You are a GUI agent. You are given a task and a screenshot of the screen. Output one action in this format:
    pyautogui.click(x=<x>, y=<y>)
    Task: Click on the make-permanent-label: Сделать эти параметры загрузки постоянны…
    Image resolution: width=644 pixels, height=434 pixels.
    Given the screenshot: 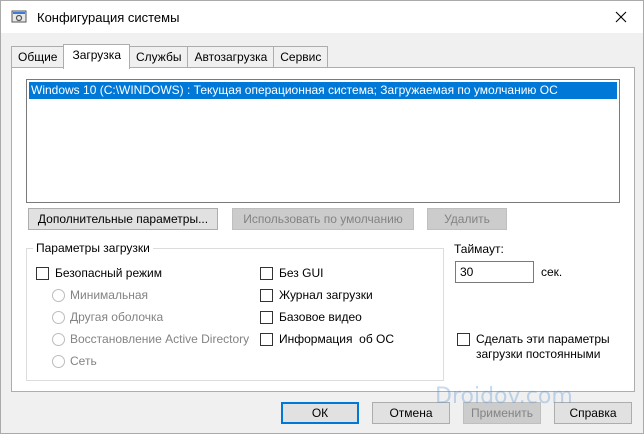 What is the action you would take?
    pyautogui.click(x=543, y=347)
    